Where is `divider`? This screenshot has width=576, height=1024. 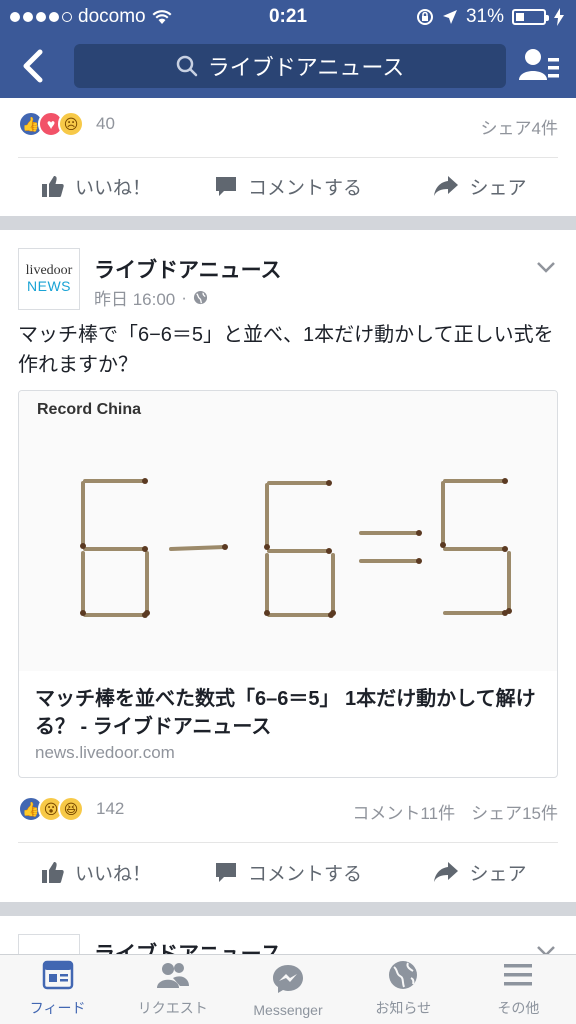
divider is located at coordinates (288, 842).